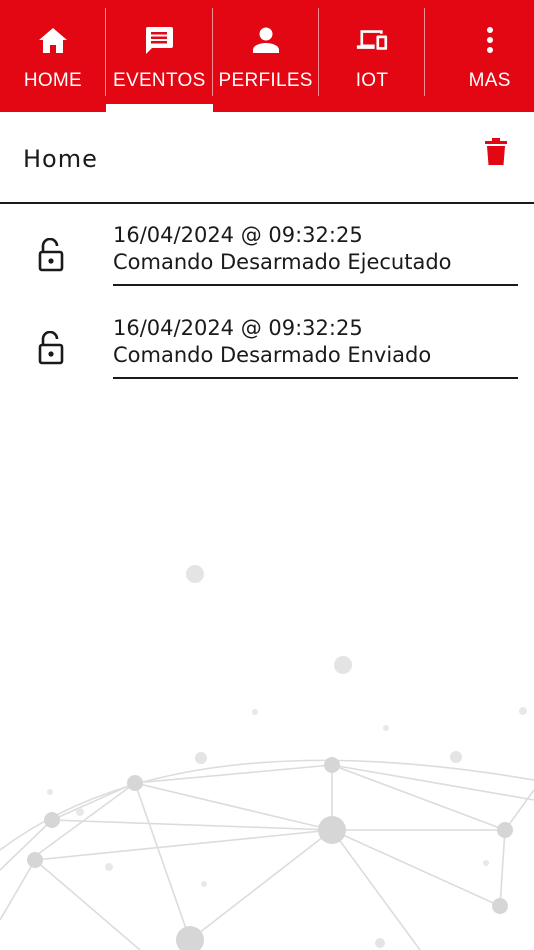 This screenshot has height=950, width=534. What do you see at coordinates (372, 80) in the screenshot?
I see `tab-iot-label: IOT` at bounding box center [372, 80].